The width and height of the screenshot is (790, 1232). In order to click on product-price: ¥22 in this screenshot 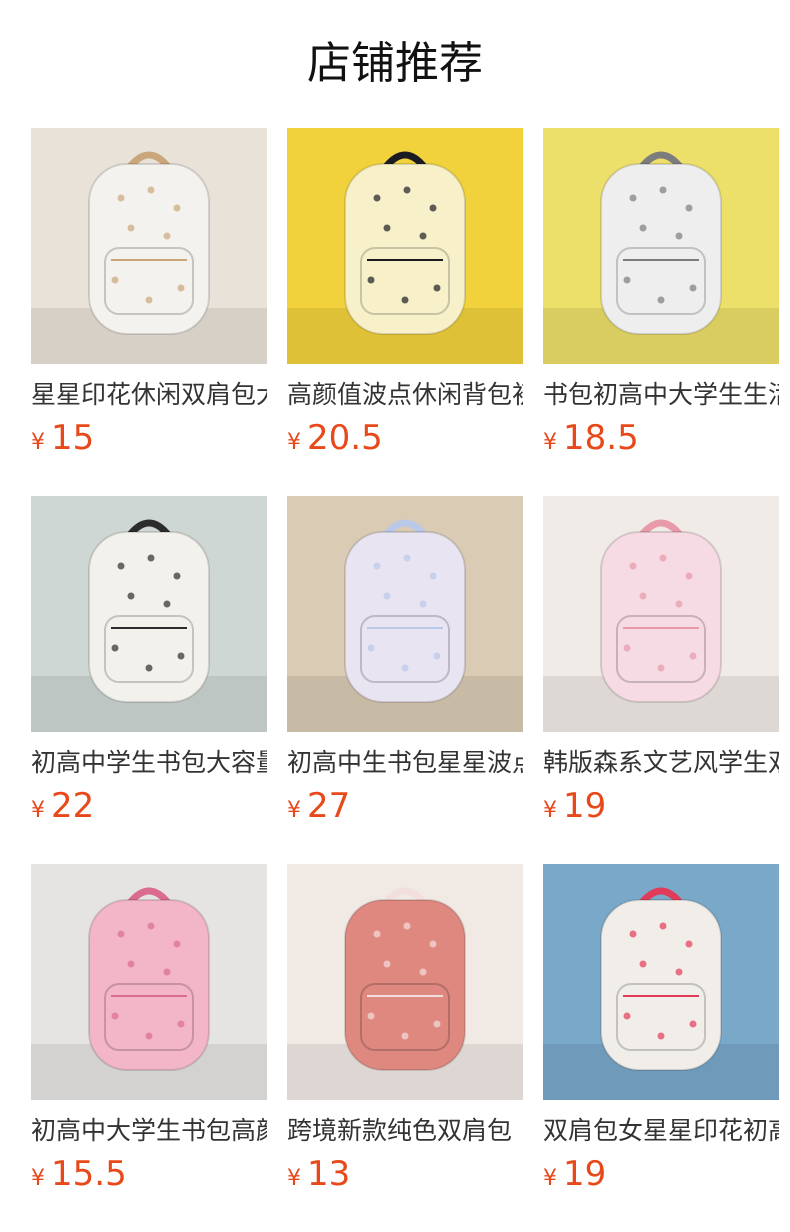, I will do `click(149, 806)`.